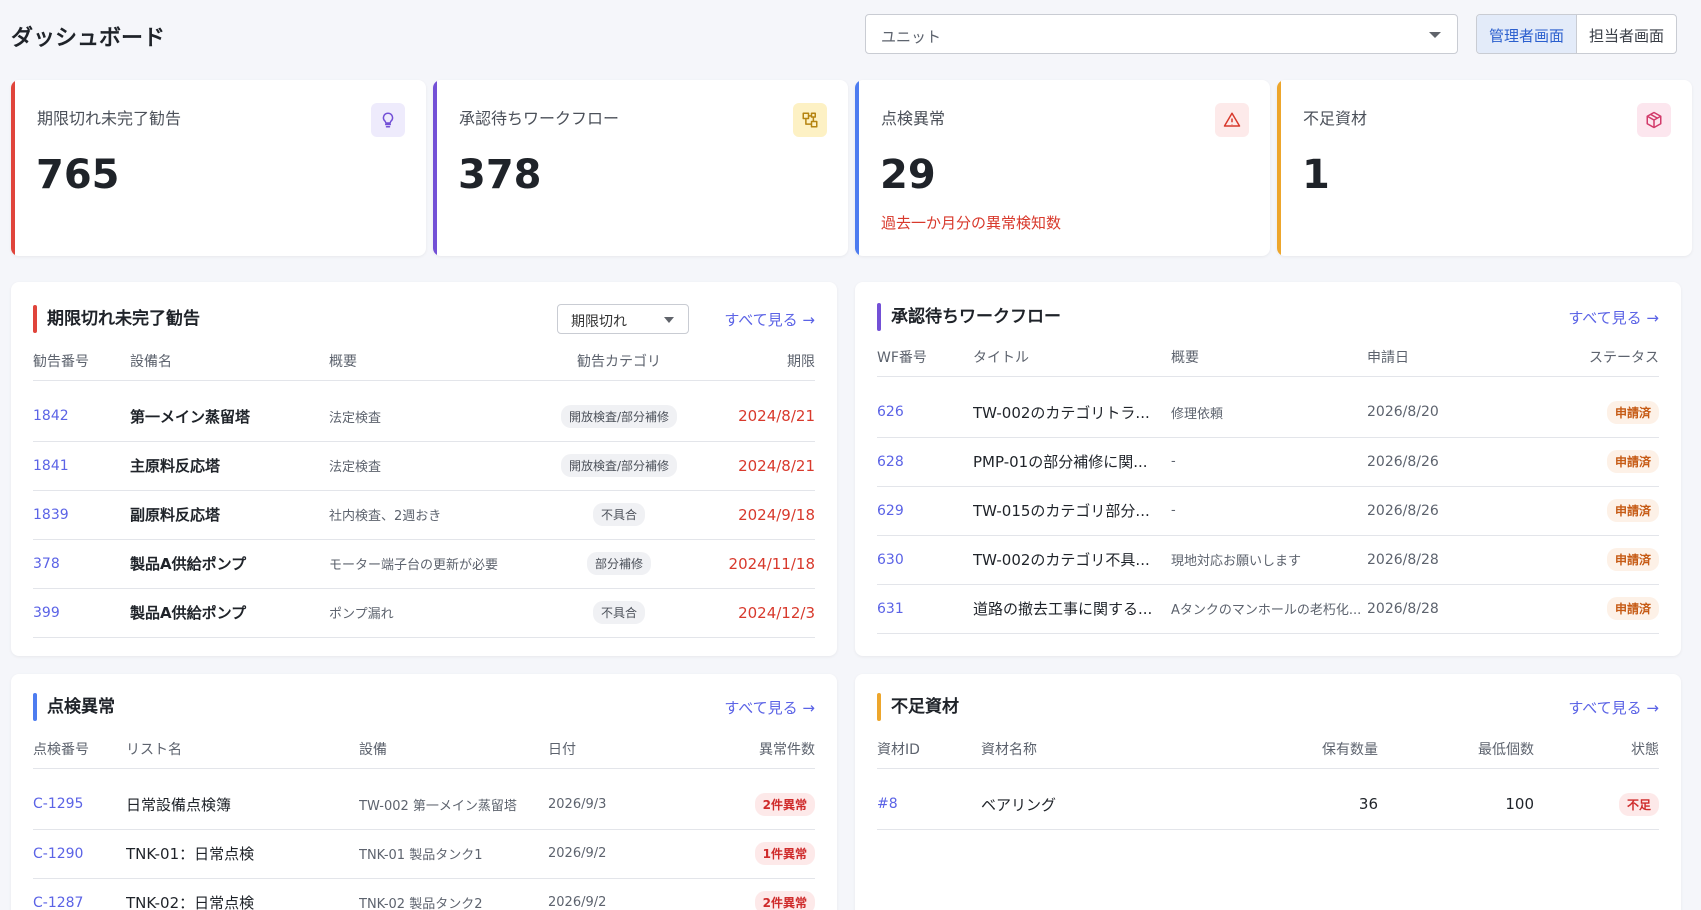 The width and height of the screenshot is (1701, 910). What do you see at coordinates (81, 564) in the screenshot?
I see `recommendation-id-link: 378` at bounding box center [81, 564].